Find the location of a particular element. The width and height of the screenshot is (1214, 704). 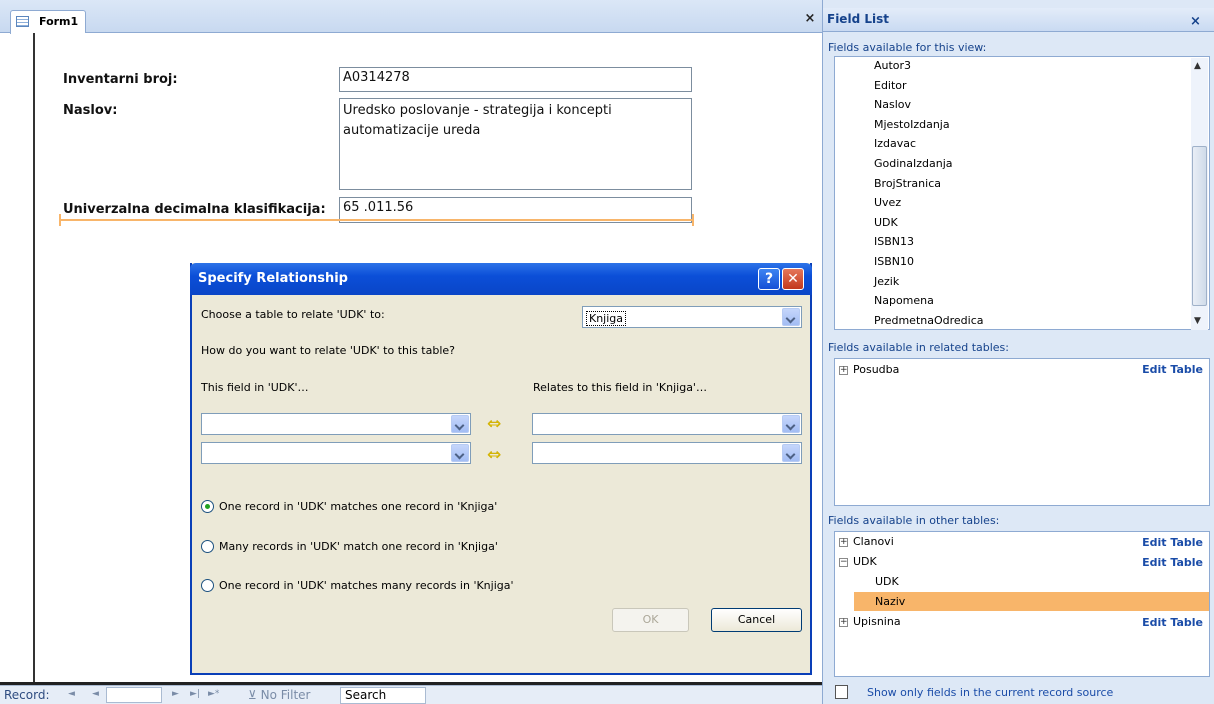

other-table-row-clanovi: + Clanovi Edit Table is located at coordinates (1023, 542).